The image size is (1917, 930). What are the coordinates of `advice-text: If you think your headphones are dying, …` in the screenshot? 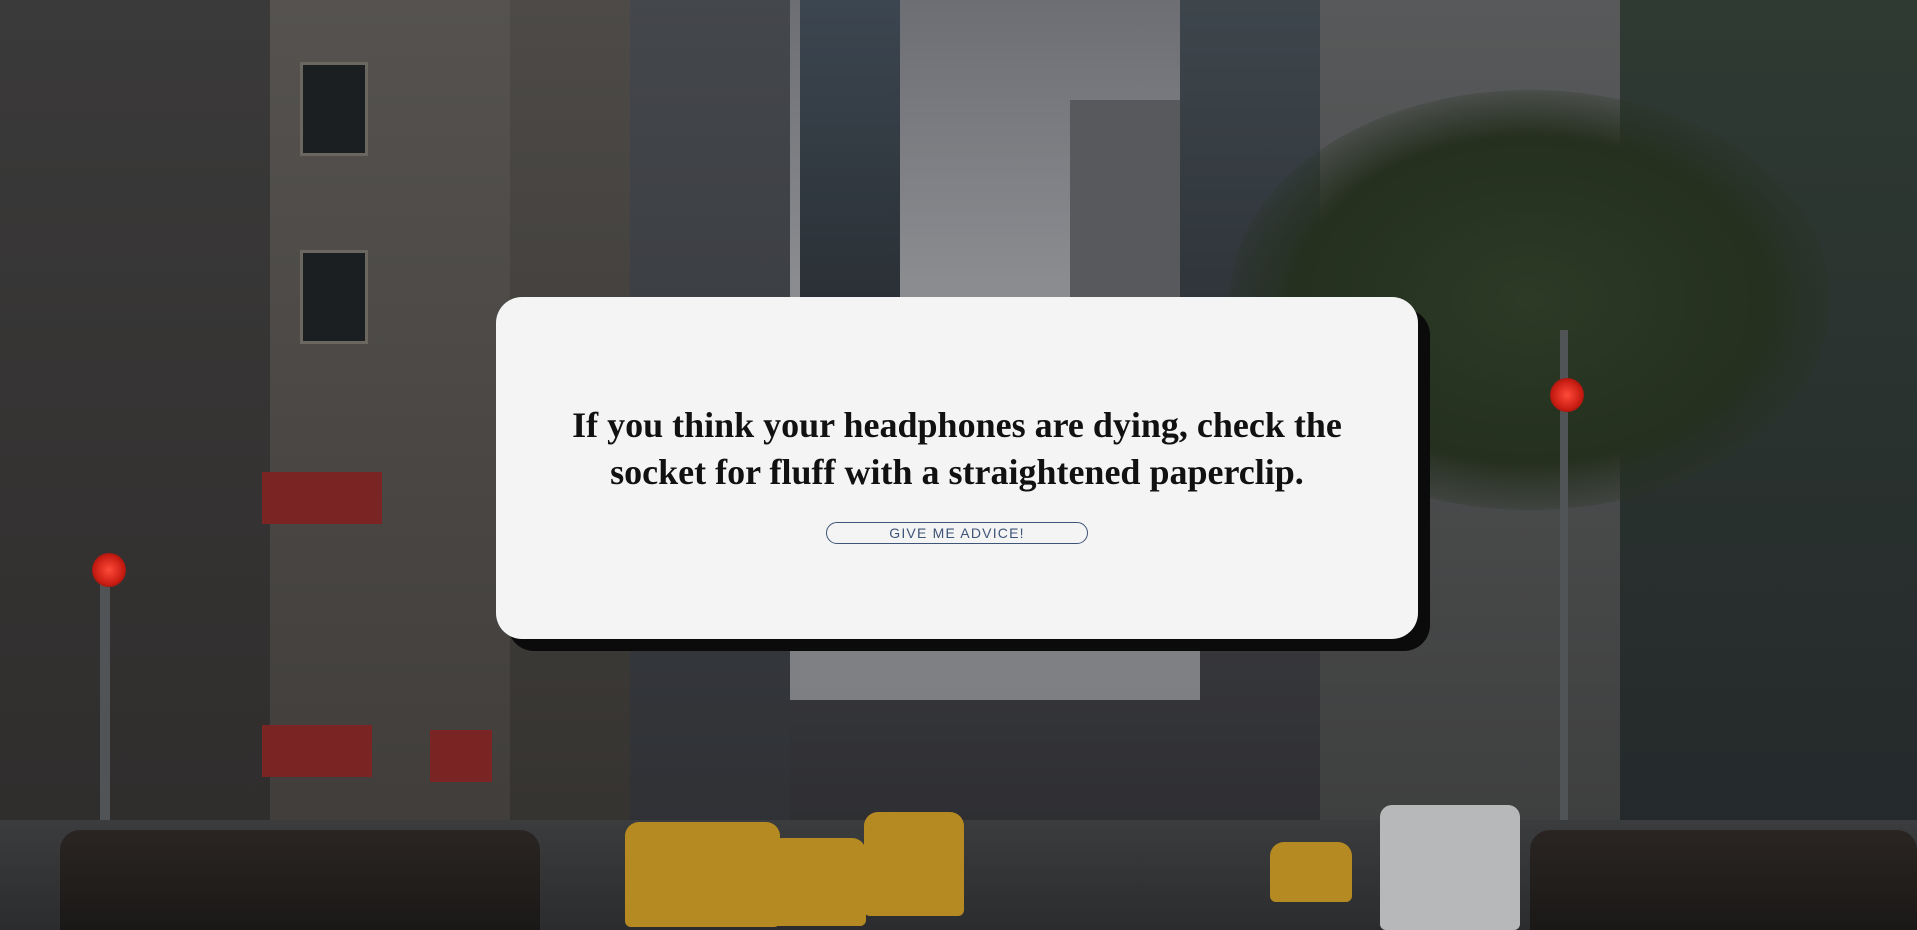 It's located at (957, 448).